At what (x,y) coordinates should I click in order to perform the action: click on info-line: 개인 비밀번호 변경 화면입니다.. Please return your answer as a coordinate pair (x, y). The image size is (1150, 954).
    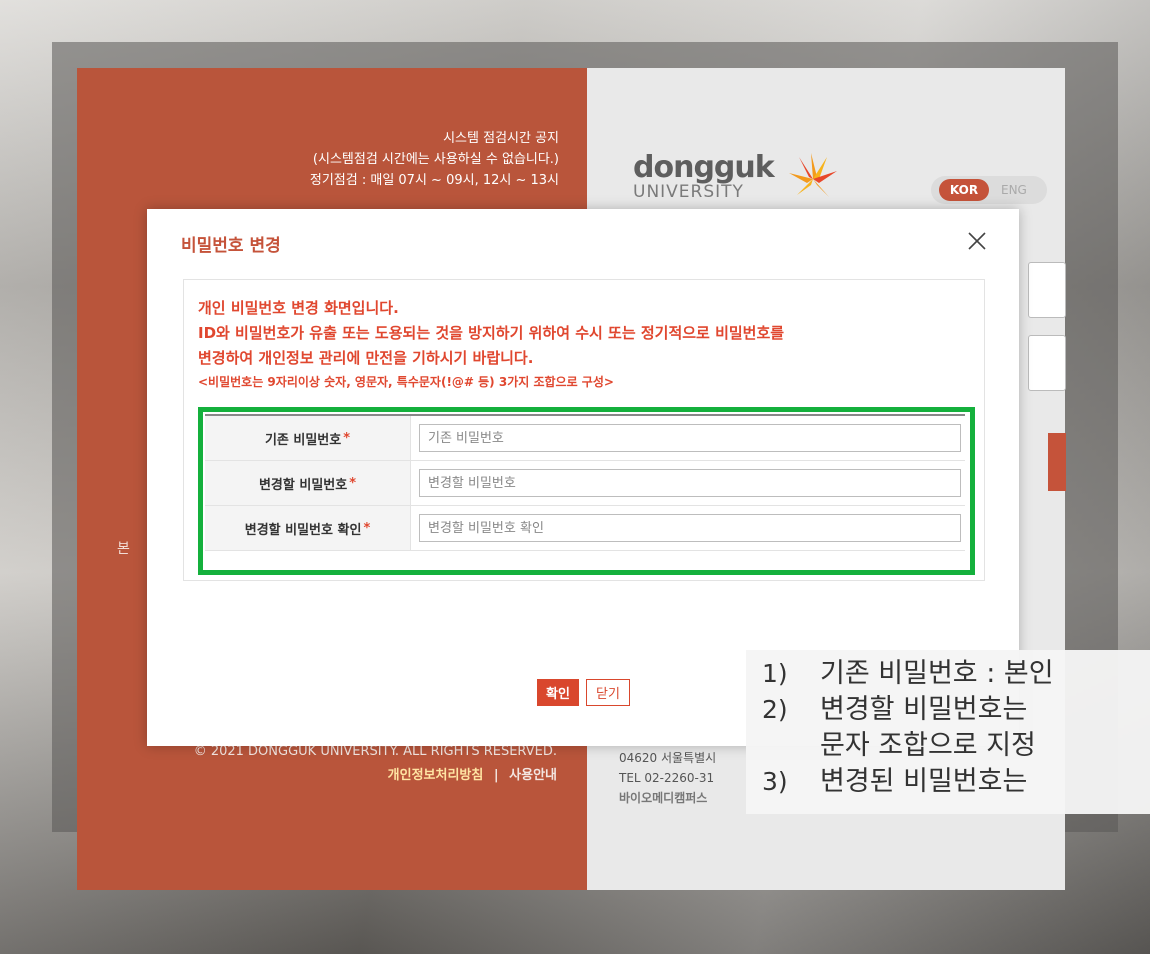
    Looking at the image, I should click on (298, 308).